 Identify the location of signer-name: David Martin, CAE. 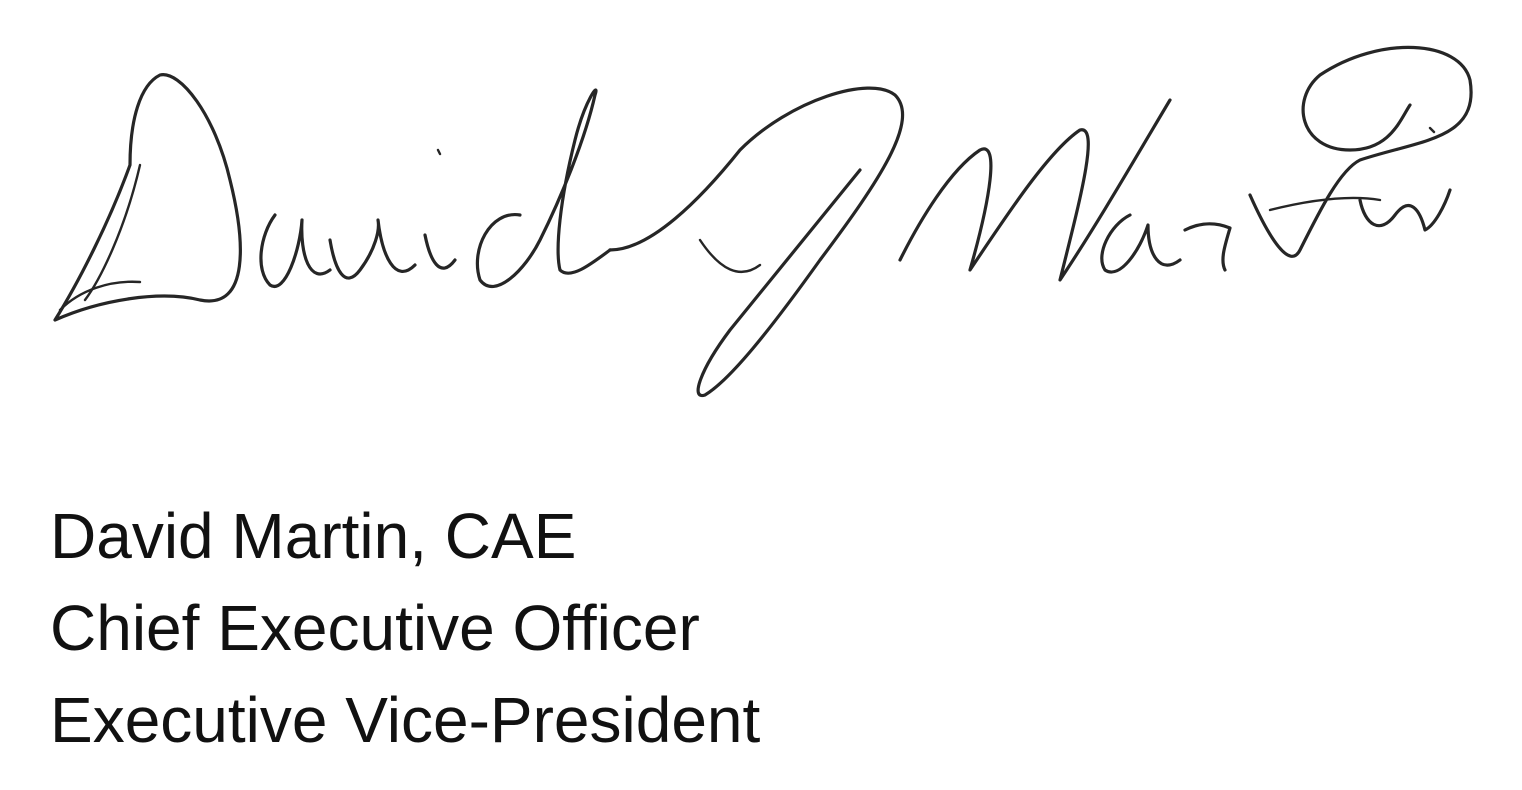
(313, 536).